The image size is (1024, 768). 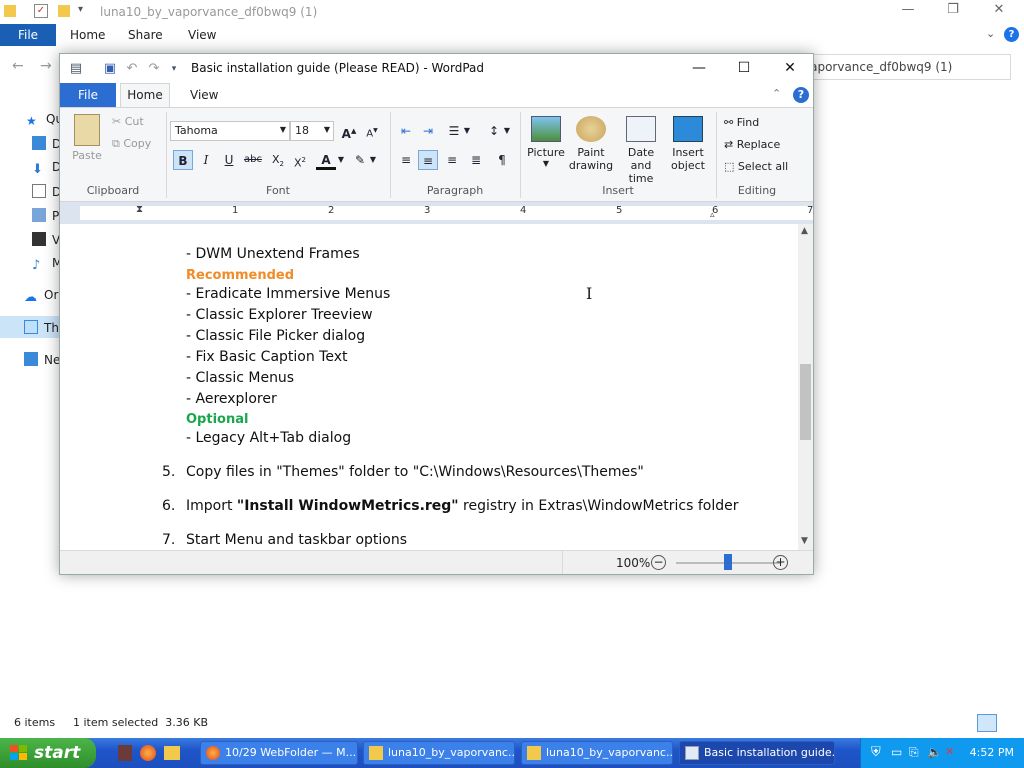 I want to click on firefox-icon, so click(x=148, y=753).